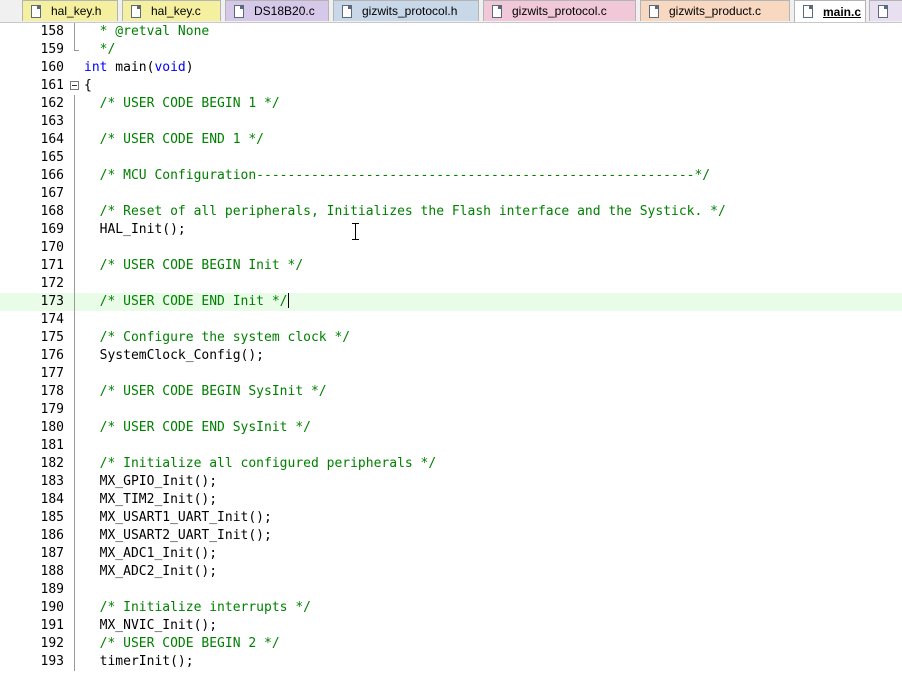  I want to click on code-line: 191 MX_NVIC_Init();, so click(451, 626).